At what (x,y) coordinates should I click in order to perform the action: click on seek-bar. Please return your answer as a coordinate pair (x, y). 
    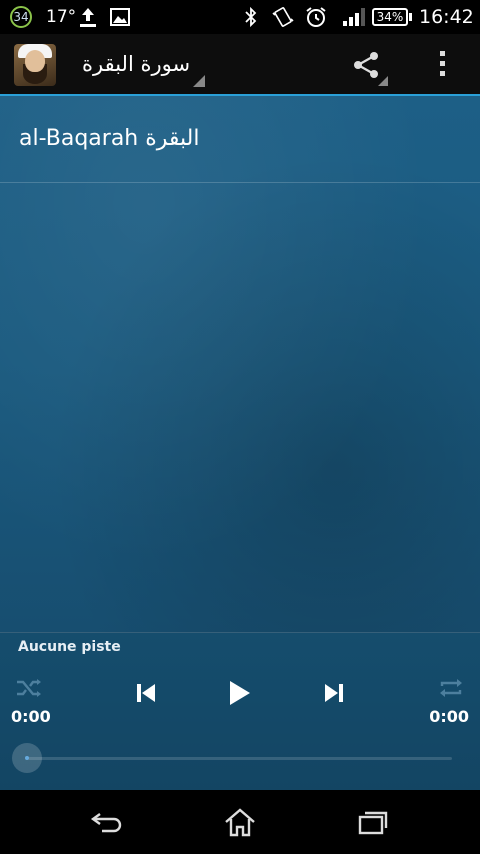
    Looking at the image, I should click on (240, 758).